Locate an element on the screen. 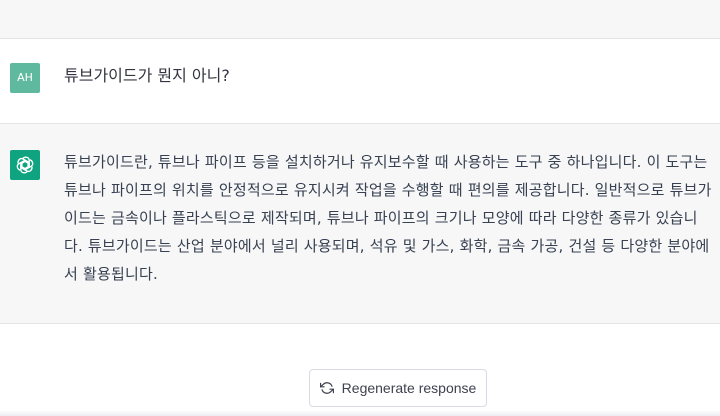 Image resolution: width=720 pixels, height=416 pixels. assistant-avatar is located at coordinates (25, 165).